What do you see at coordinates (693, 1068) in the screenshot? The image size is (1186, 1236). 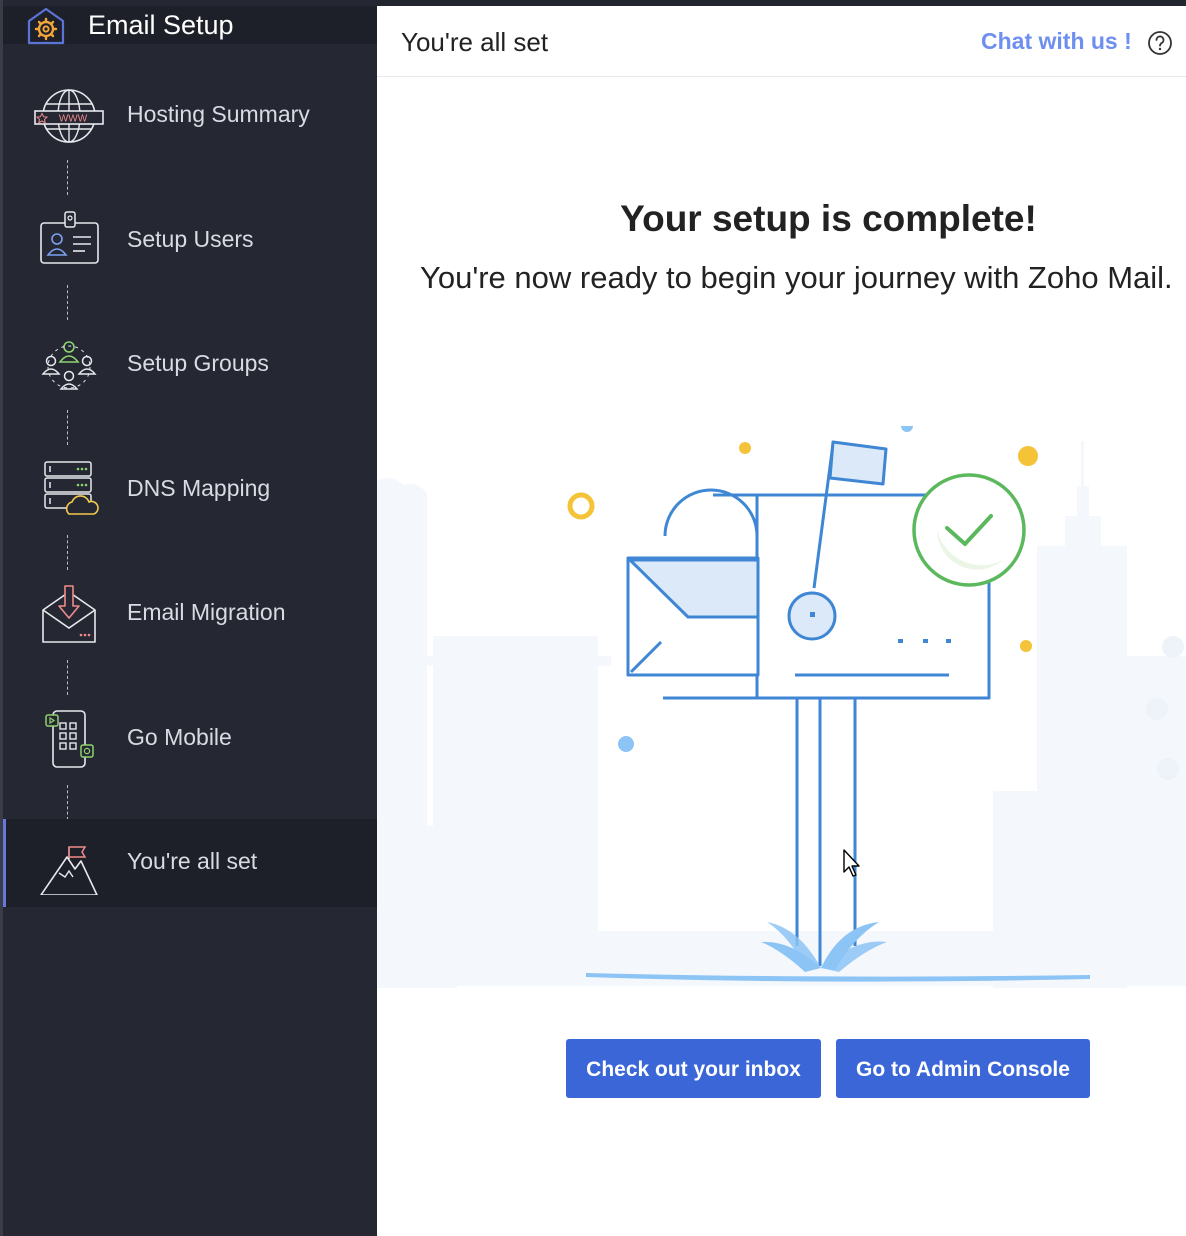 I see `check-inbox-button: Check out your inbox` at bounding box center [693, 1068].